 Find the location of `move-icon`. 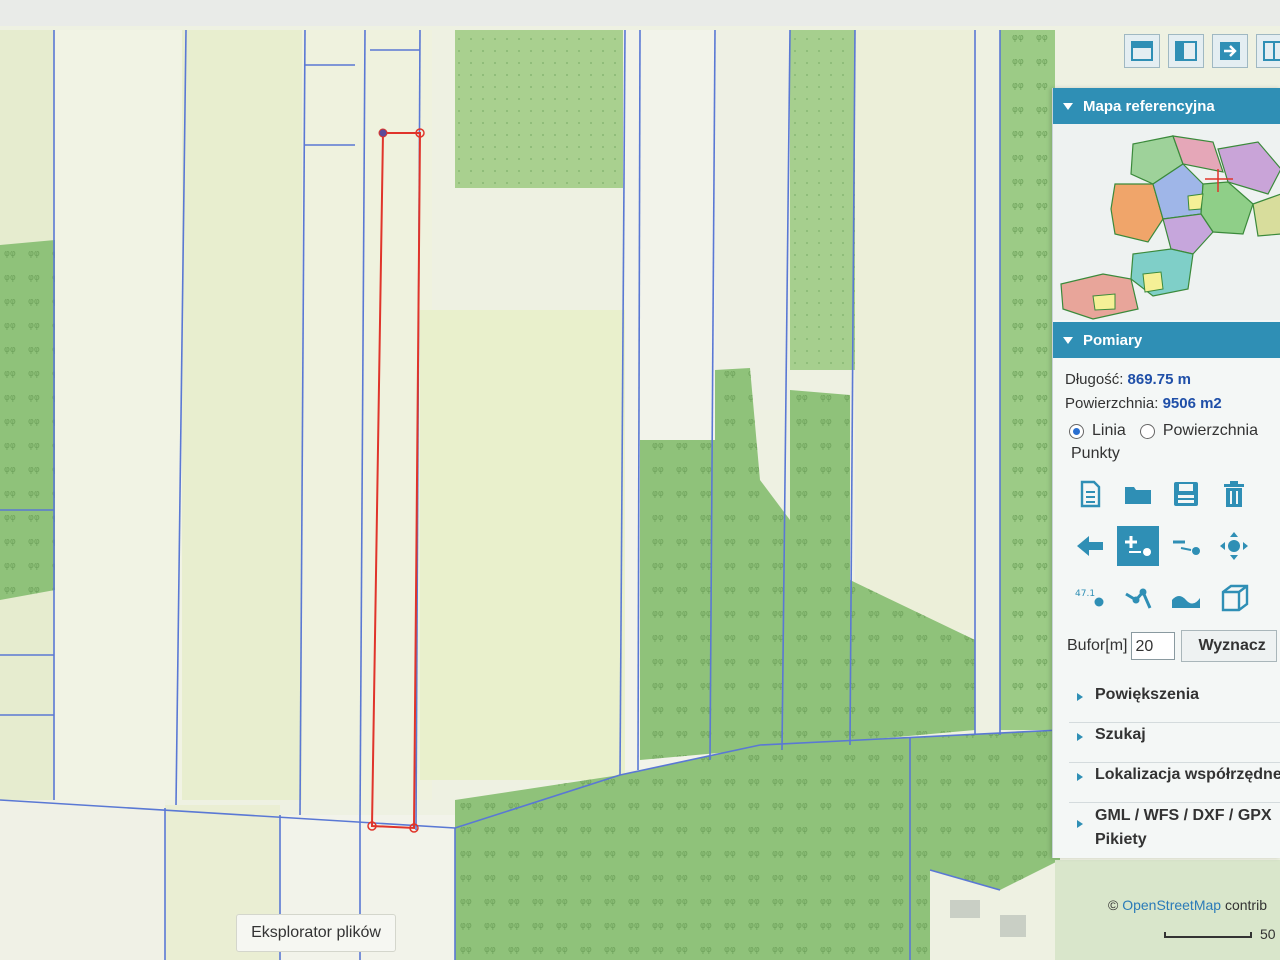

move-icon is located at coordinates (1234, 546).